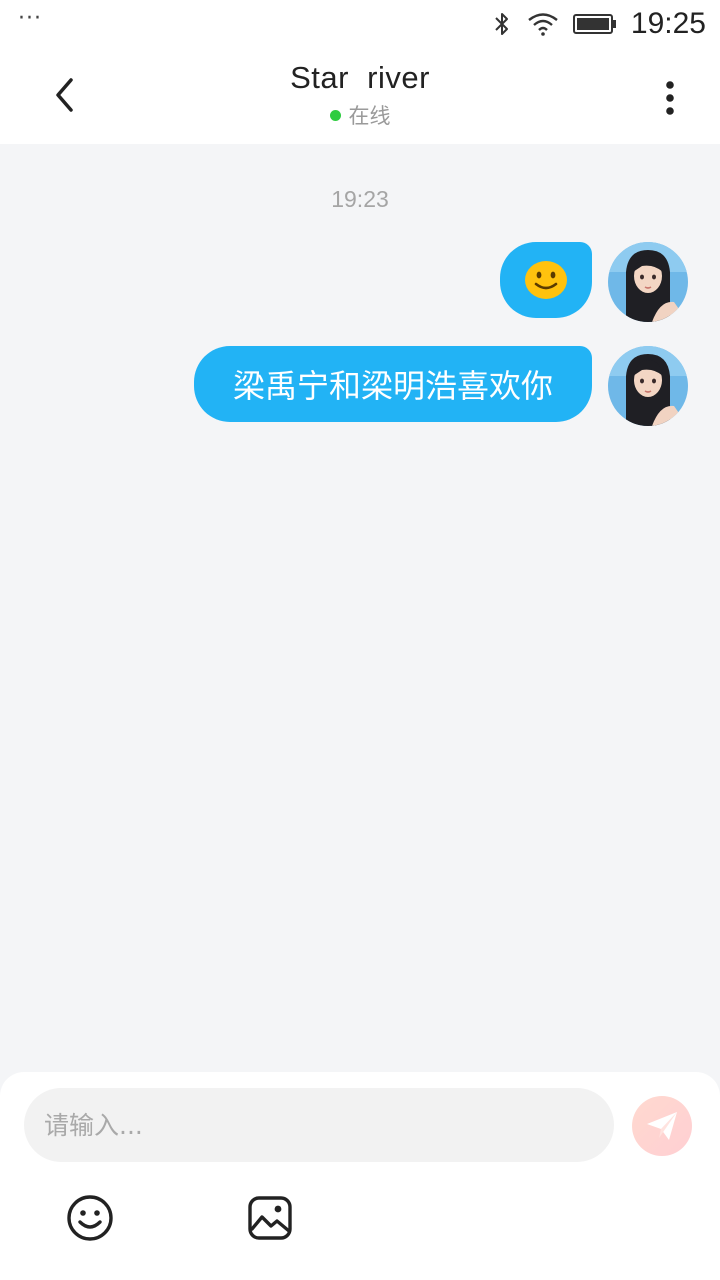 This screenshot has width=720, height=1280. I want to click on chat-title: Star river, so click(360, 77).